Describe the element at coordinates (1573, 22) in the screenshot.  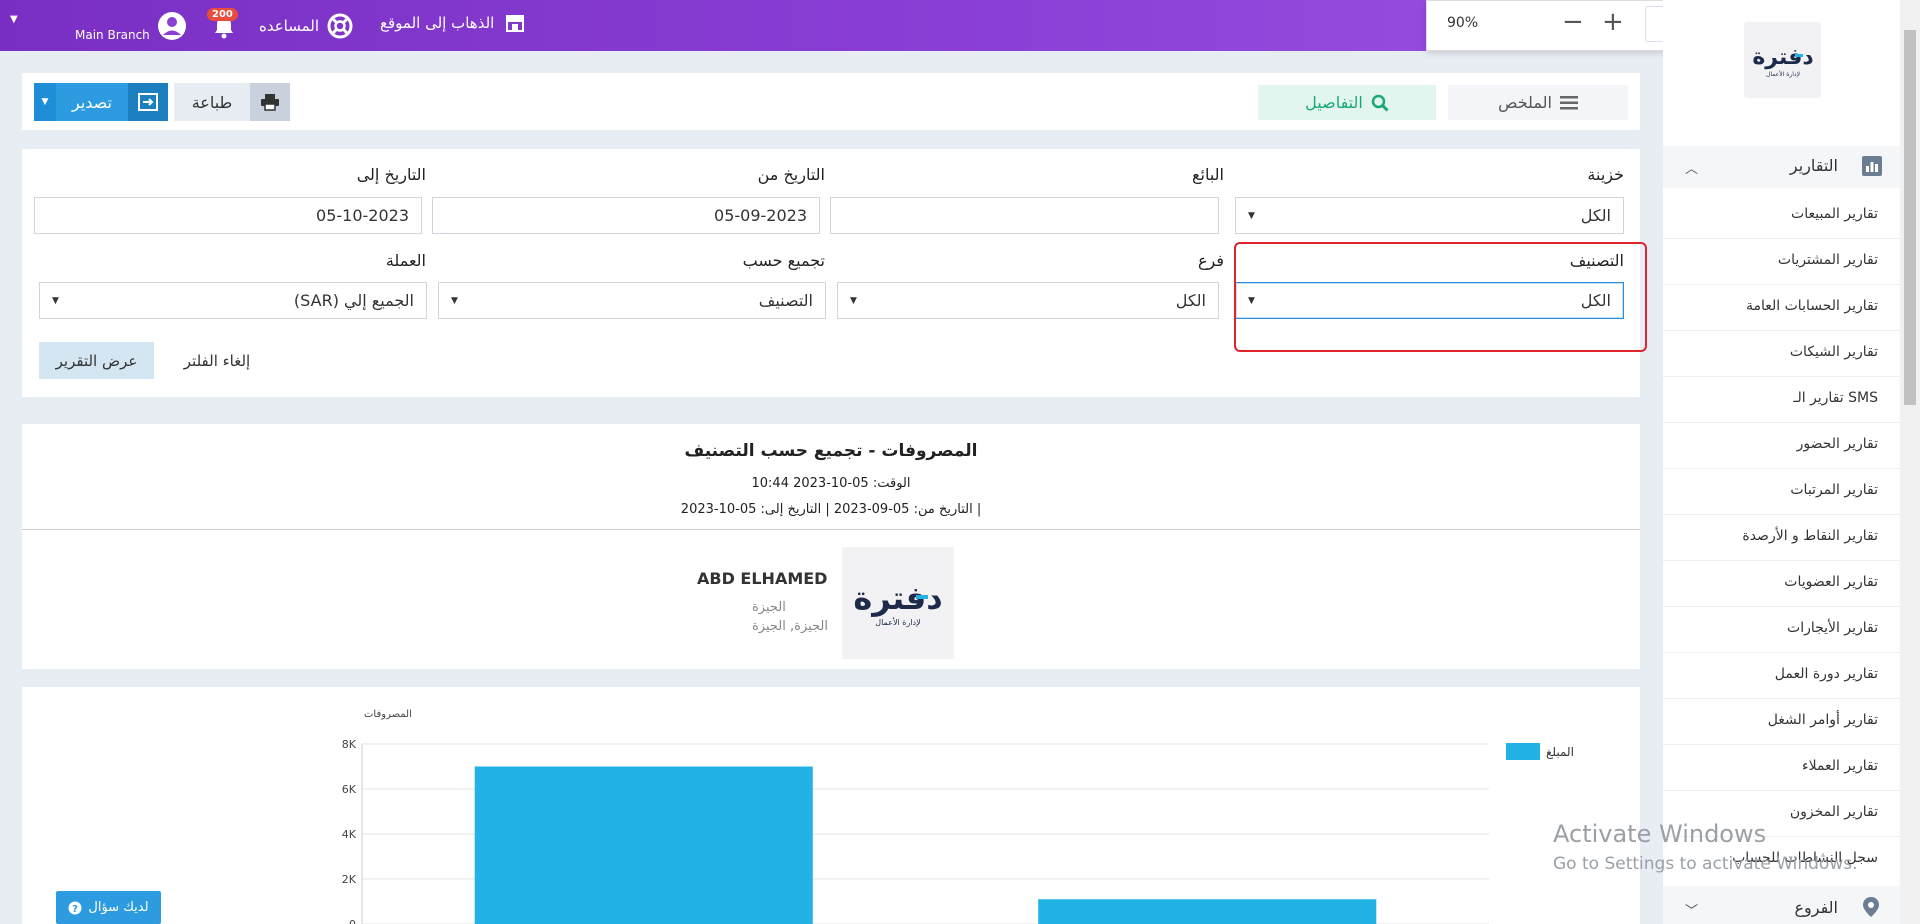
I see `zoom-out-button: −` at that location.